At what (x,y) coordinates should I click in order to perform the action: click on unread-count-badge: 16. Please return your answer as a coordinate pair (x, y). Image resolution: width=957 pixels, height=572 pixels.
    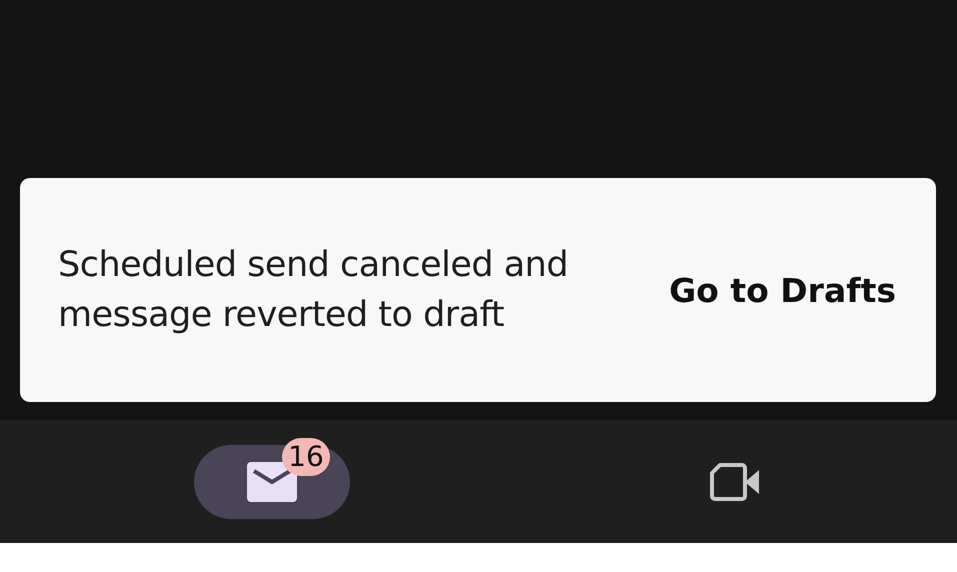
    Looking at the image, I should click on (306, 457).